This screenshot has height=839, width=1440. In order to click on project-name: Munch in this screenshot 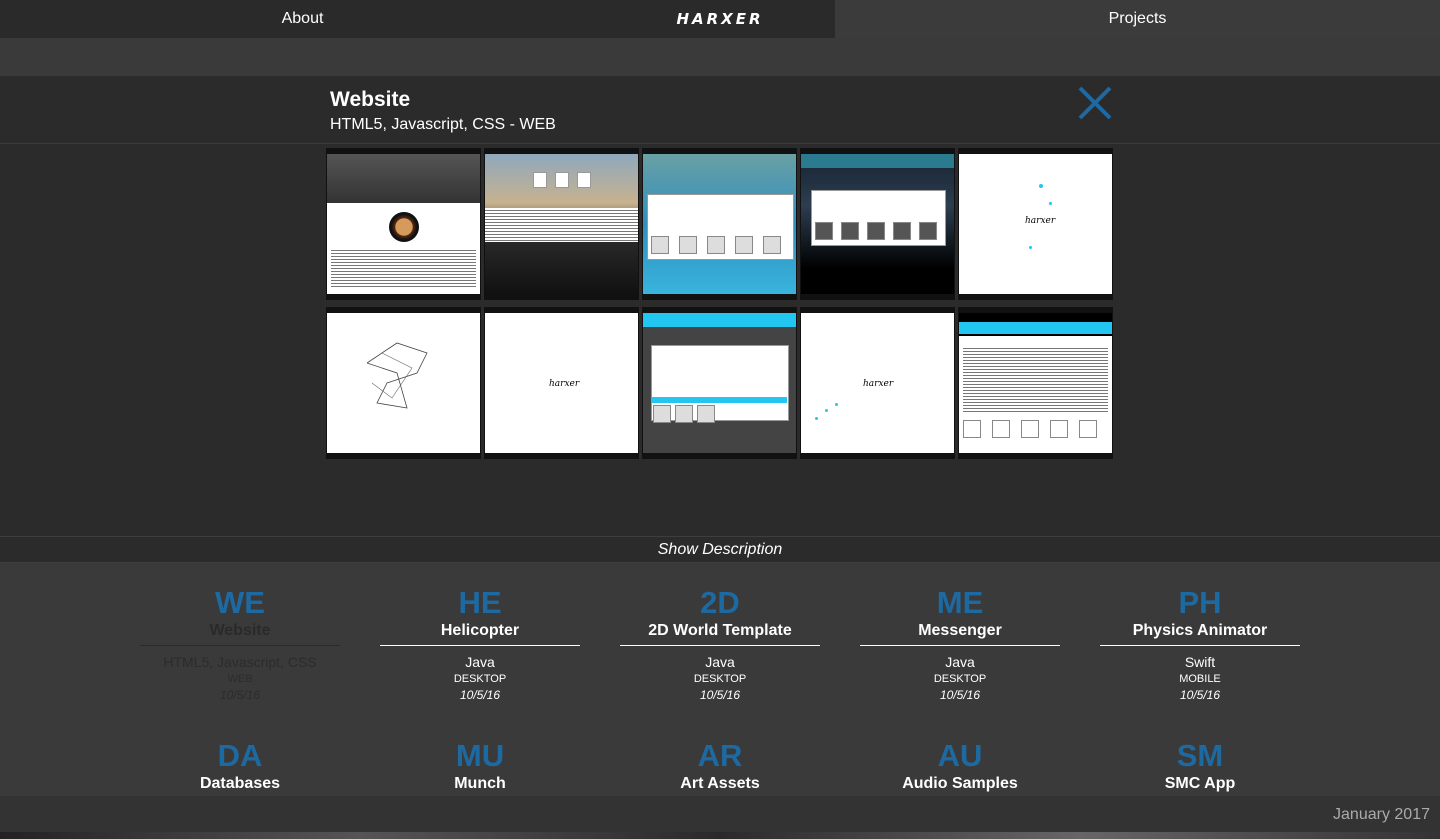, I will do `click(480, 783)`.